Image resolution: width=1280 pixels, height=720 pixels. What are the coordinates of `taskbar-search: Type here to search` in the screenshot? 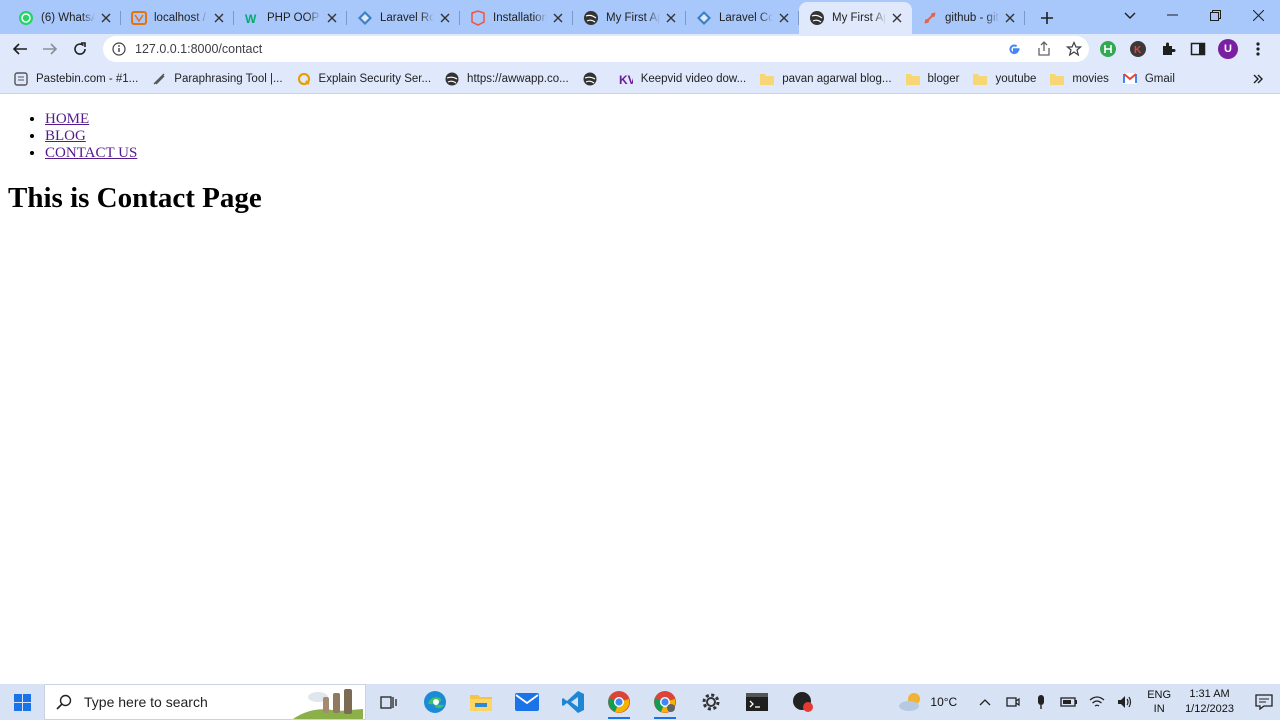 It's located at (205, 702).